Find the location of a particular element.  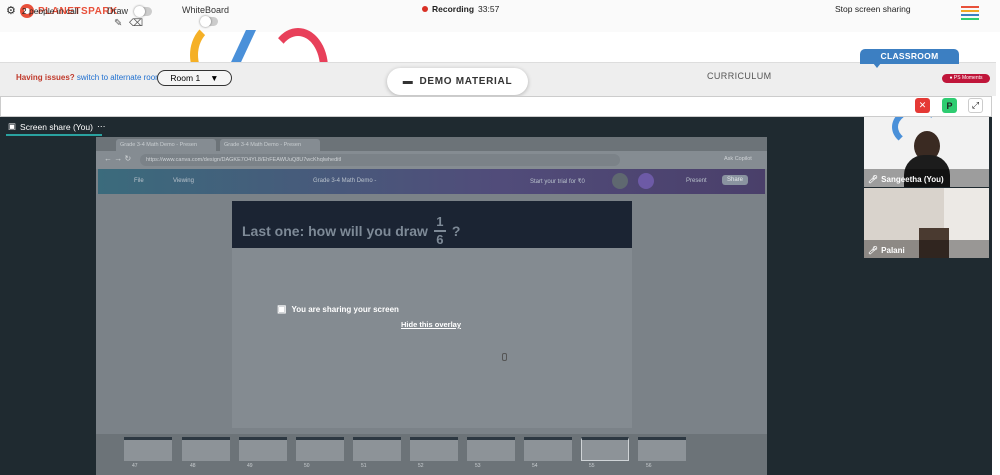

sharing-overlay: ▣ You are sharing your screen is located at coordinates (338, 309).